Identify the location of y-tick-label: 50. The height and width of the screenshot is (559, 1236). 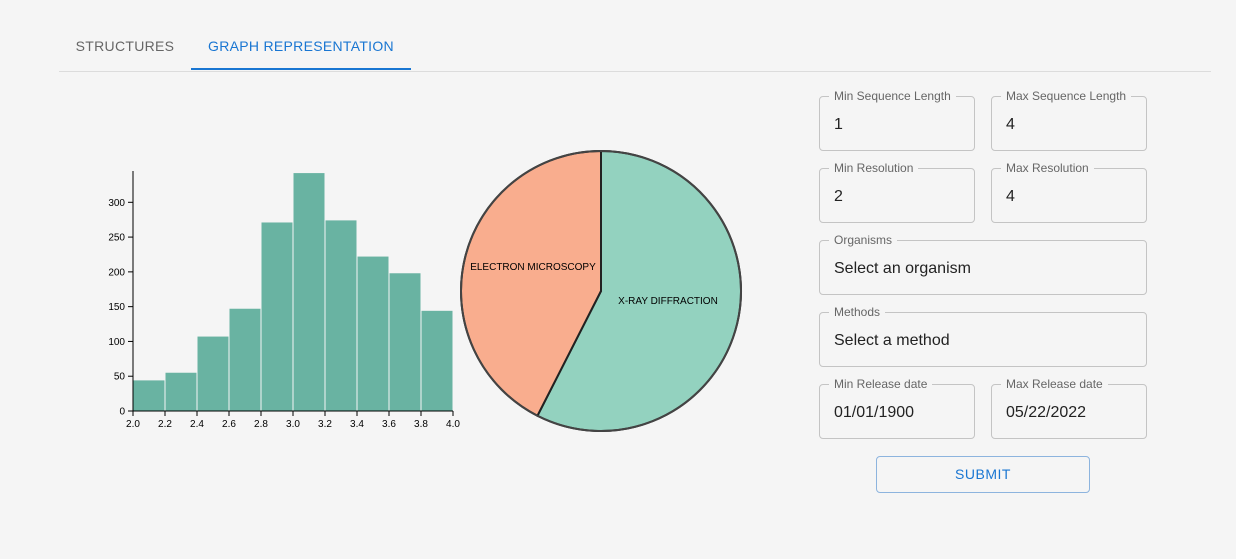
(120, 377).